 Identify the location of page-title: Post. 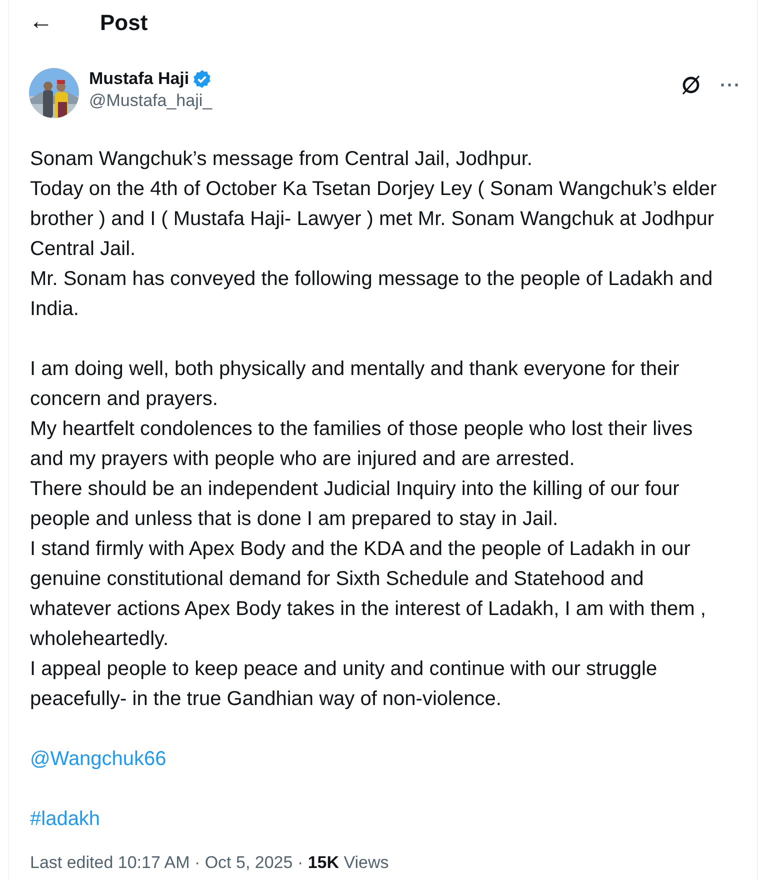
(124, 22).